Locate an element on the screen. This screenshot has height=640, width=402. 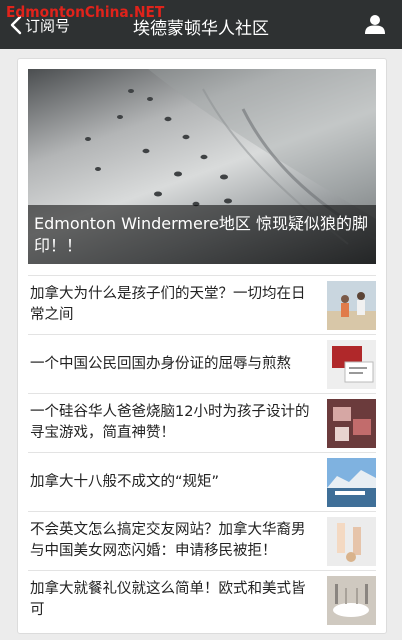
list-item: 加拿大就餐礼仪就这么简单！欧式和美式皆可 is located at coordinates (202, 599).